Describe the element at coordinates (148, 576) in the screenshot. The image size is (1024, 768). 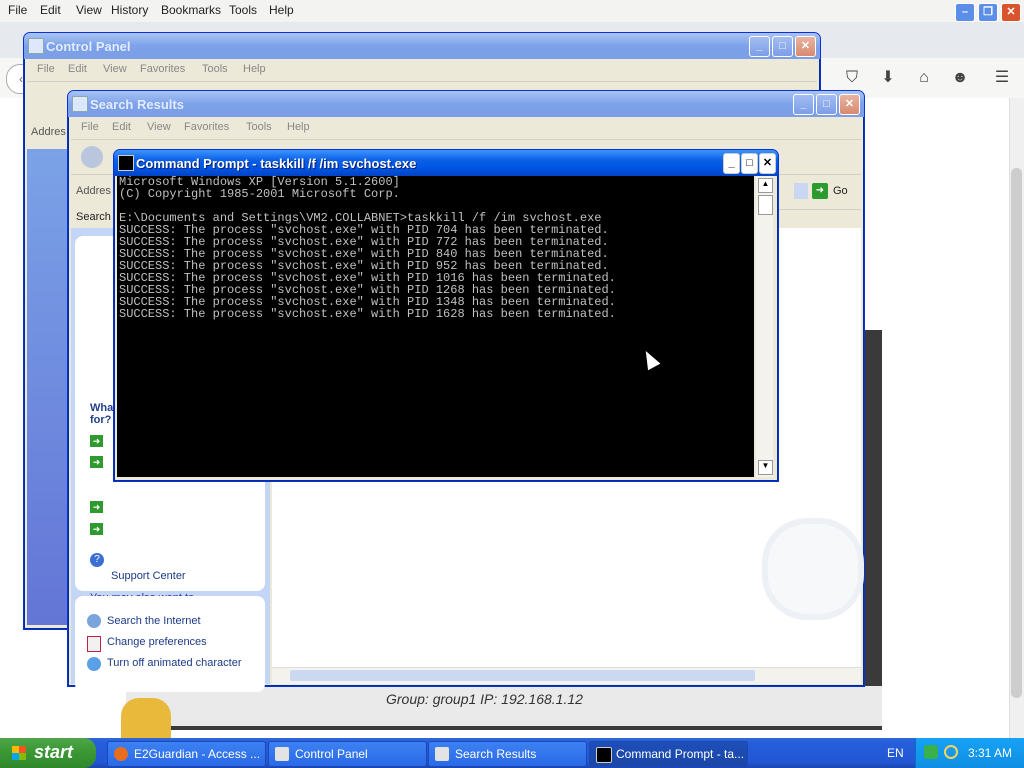
I see `support-center-link: Support Center` at that location.